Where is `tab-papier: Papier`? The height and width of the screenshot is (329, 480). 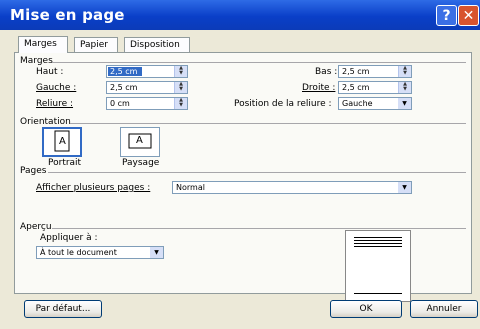
tab-papier: Papier is located at coordinates (96, 45).